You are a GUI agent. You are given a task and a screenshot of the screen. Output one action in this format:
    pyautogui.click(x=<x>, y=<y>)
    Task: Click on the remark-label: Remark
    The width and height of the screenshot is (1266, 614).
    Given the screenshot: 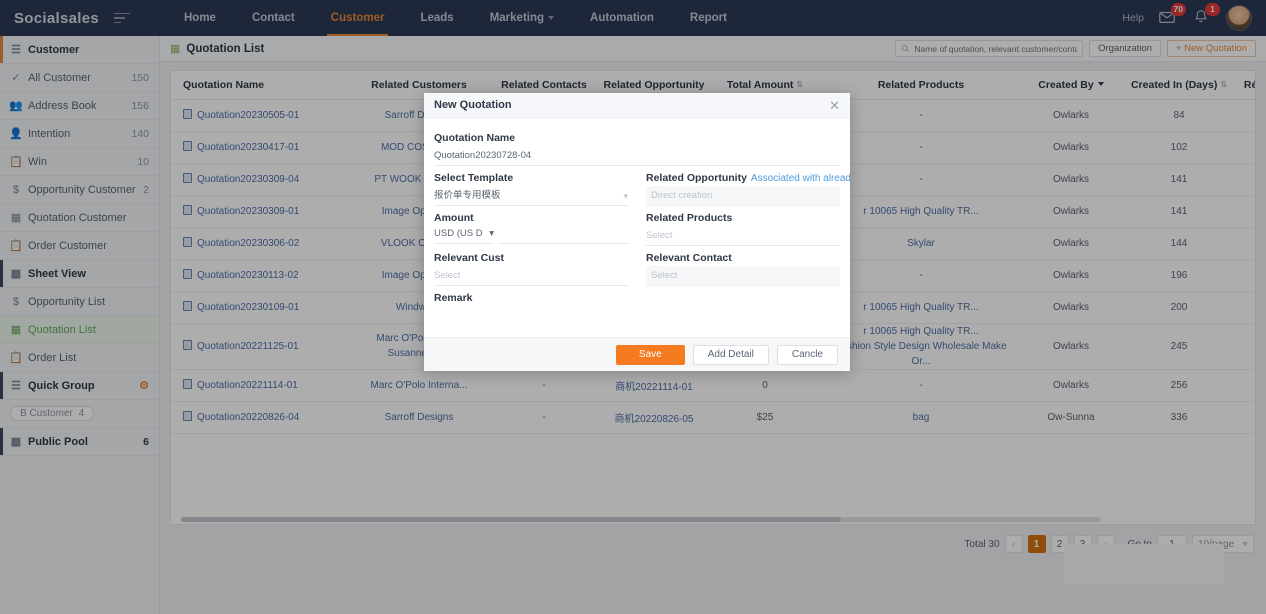 What is the action you would take?
    pyautogui.click(x=453, y=298)
    